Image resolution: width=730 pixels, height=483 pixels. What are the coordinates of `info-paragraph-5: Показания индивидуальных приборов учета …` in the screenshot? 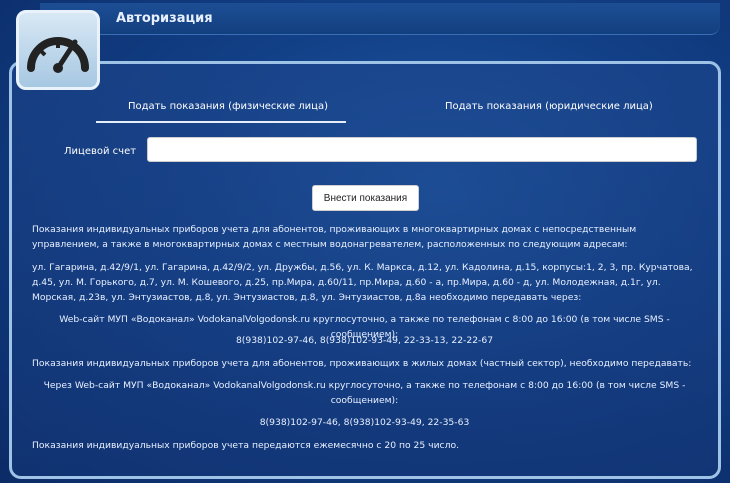 It's located at (362, 363).